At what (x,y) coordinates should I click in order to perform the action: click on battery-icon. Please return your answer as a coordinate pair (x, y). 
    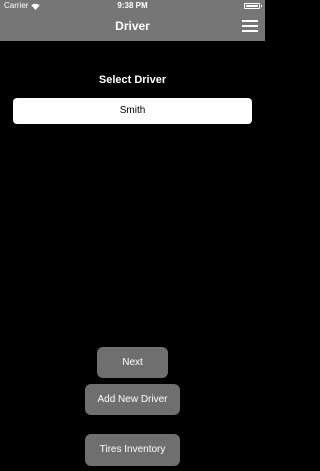
    Looking at the image, I should click on (253, 6).